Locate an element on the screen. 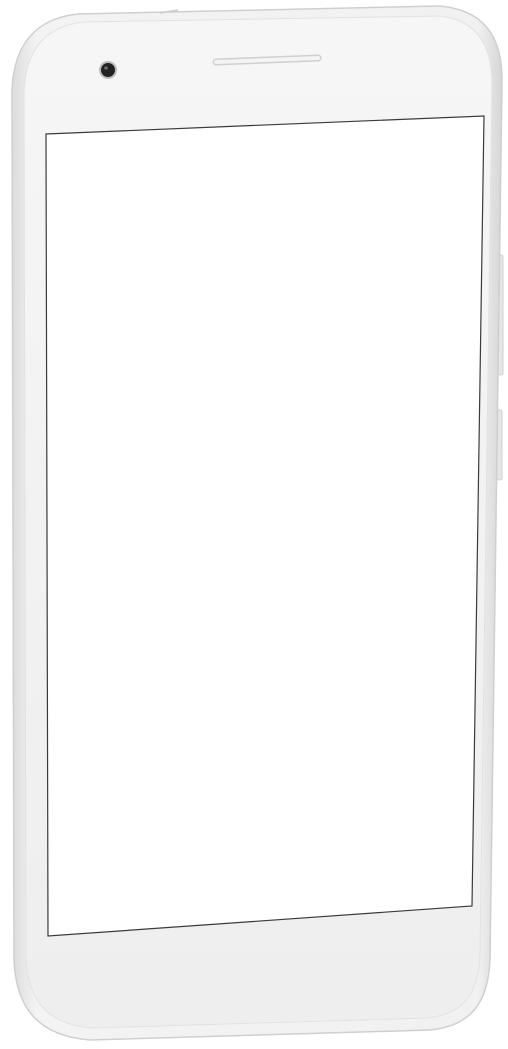  front-camera-icon is located at coordinates (108, 70).